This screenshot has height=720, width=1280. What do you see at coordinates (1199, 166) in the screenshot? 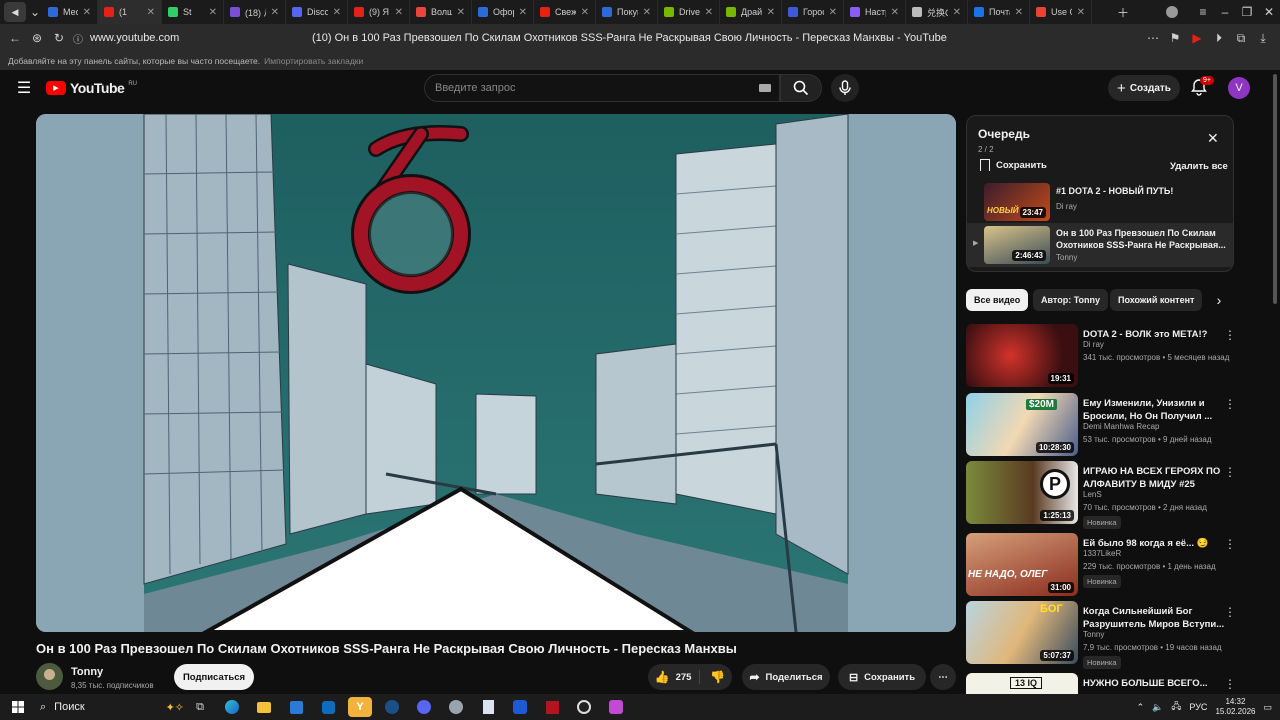
I see `queue-delete-all-button: Удалить все` at bounding box center [1199, 166].